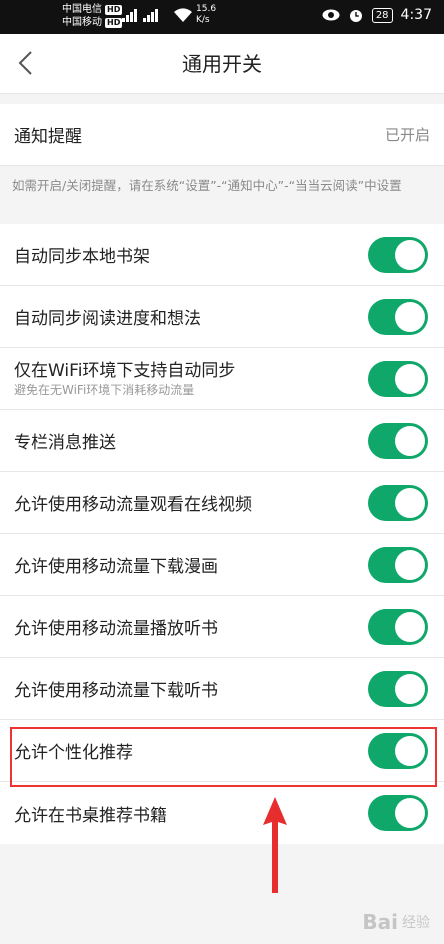 This screenshot has width=444, height=944. I want to click on setting-row: 自动同步阅读进度和想法, so click(222, 317).